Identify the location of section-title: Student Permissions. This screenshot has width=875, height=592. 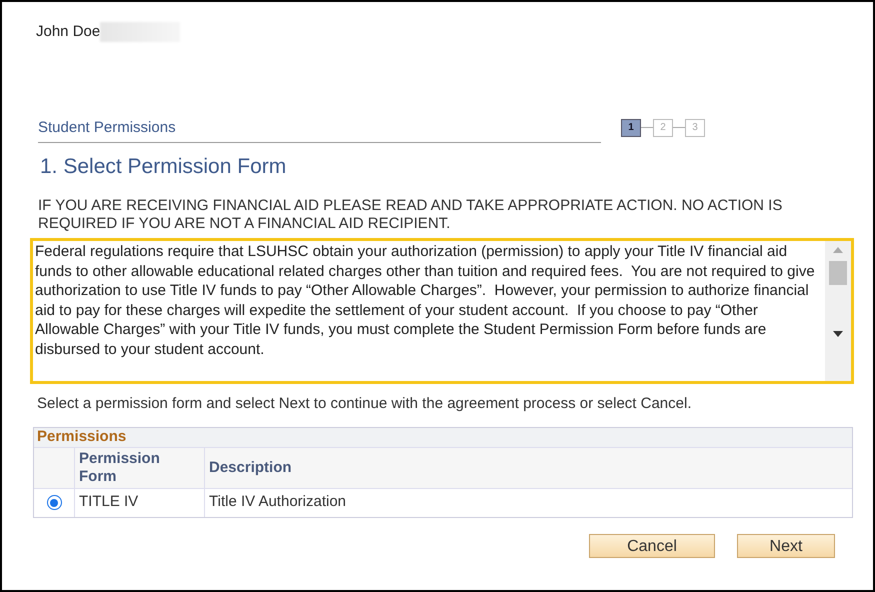
(107, 127).